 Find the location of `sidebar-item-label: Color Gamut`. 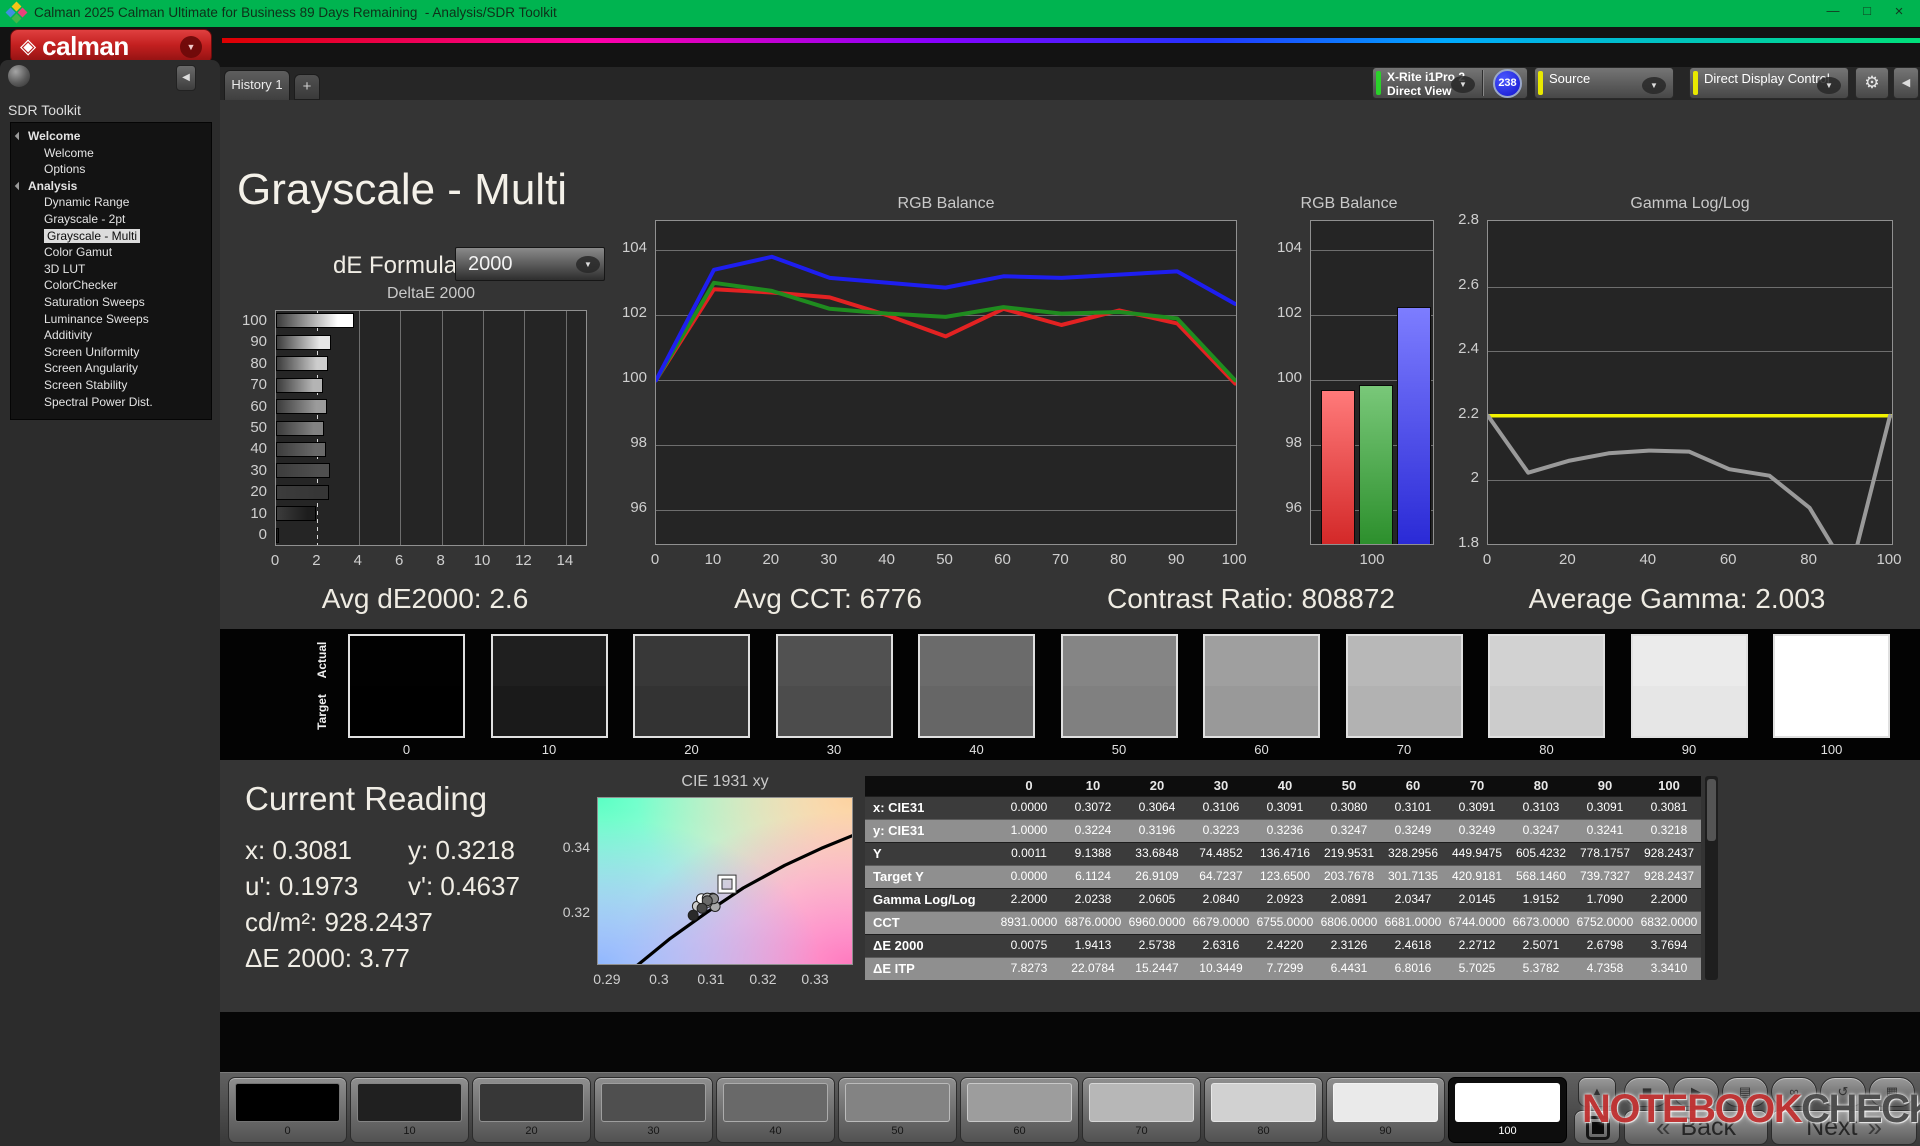

sidebar-item-label: Color Gamut is located at coordinates (78, 252).